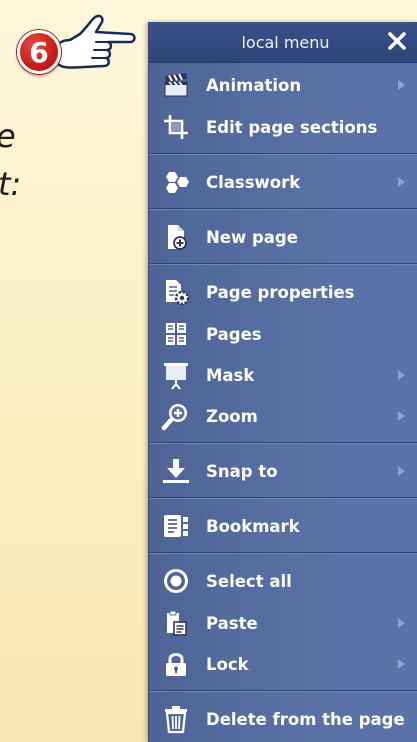 Image resolution: width=417 pixels, height=742 pixels. Describe the element at coordinates (176, 85) in the screenshot. I see `clapperboard-icon` at that location.